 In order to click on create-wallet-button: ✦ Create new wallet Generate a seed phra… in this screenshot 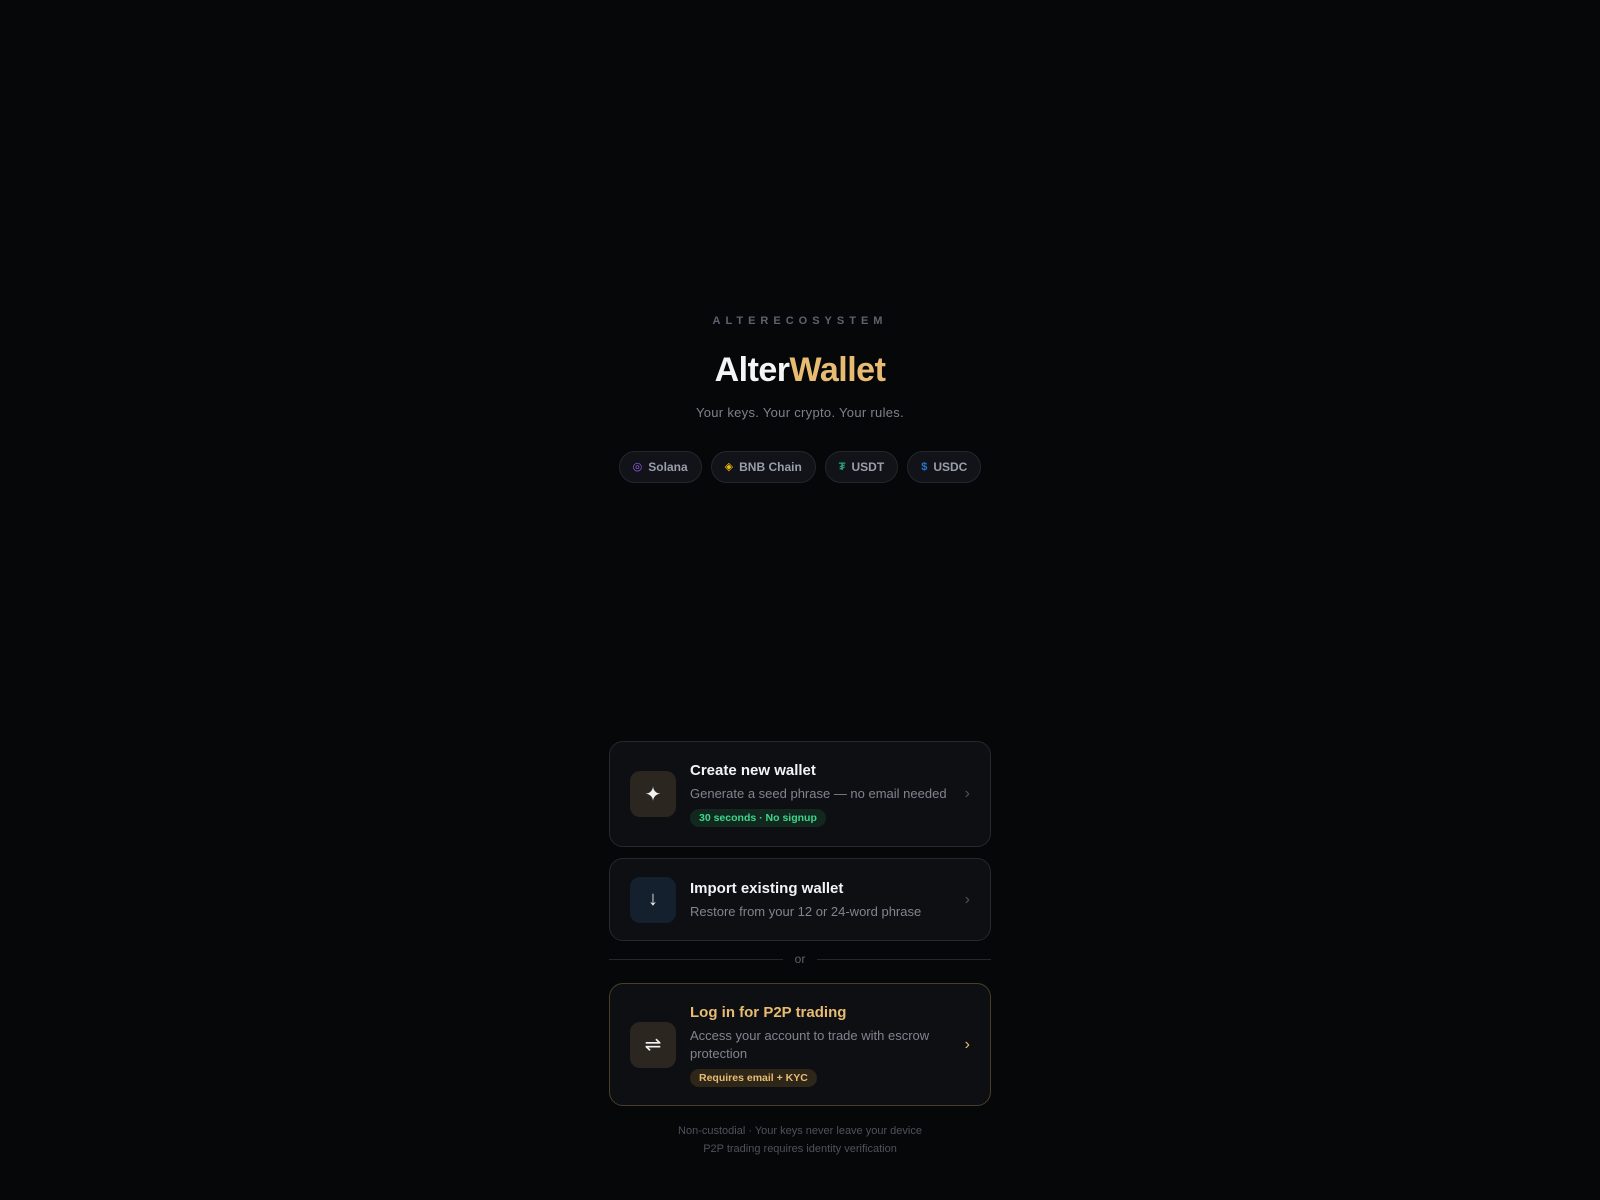, I will do `click(800, 794)`.